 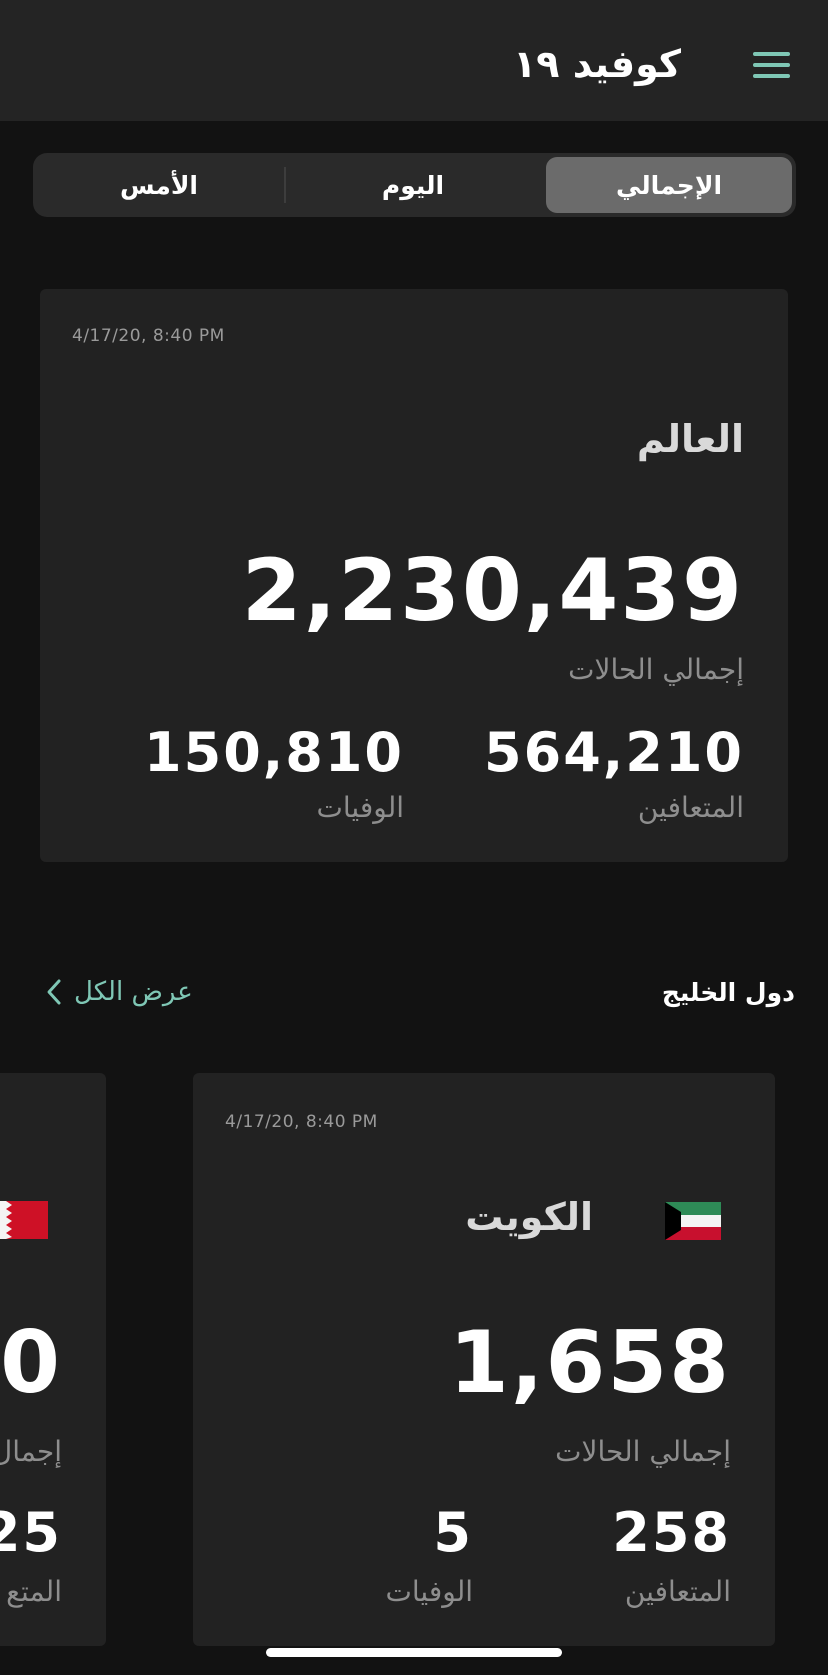 What do you see at coordinates (677, 1591) in the screenshot?
I see `kuwait-recovered-label: المتعافين` at bounding box center [677, 1591].